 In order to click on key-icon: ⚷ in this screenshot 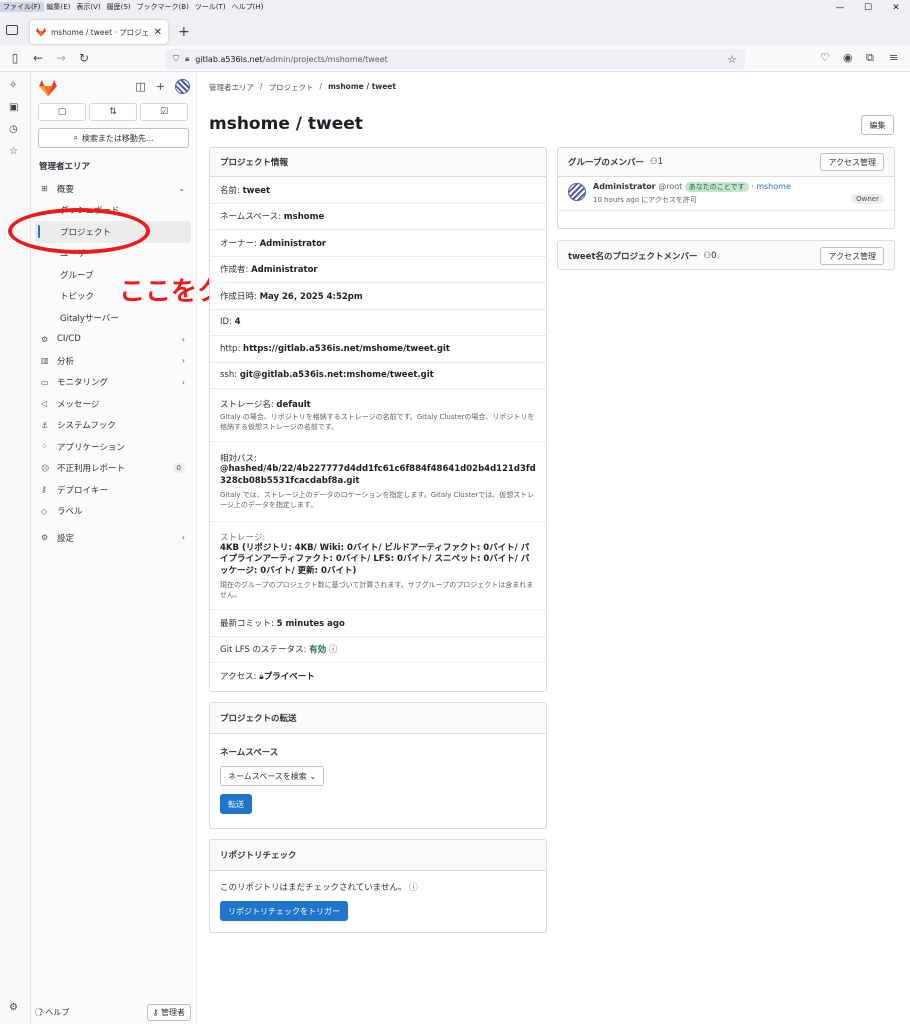, I will do `click(155, 1012)`.